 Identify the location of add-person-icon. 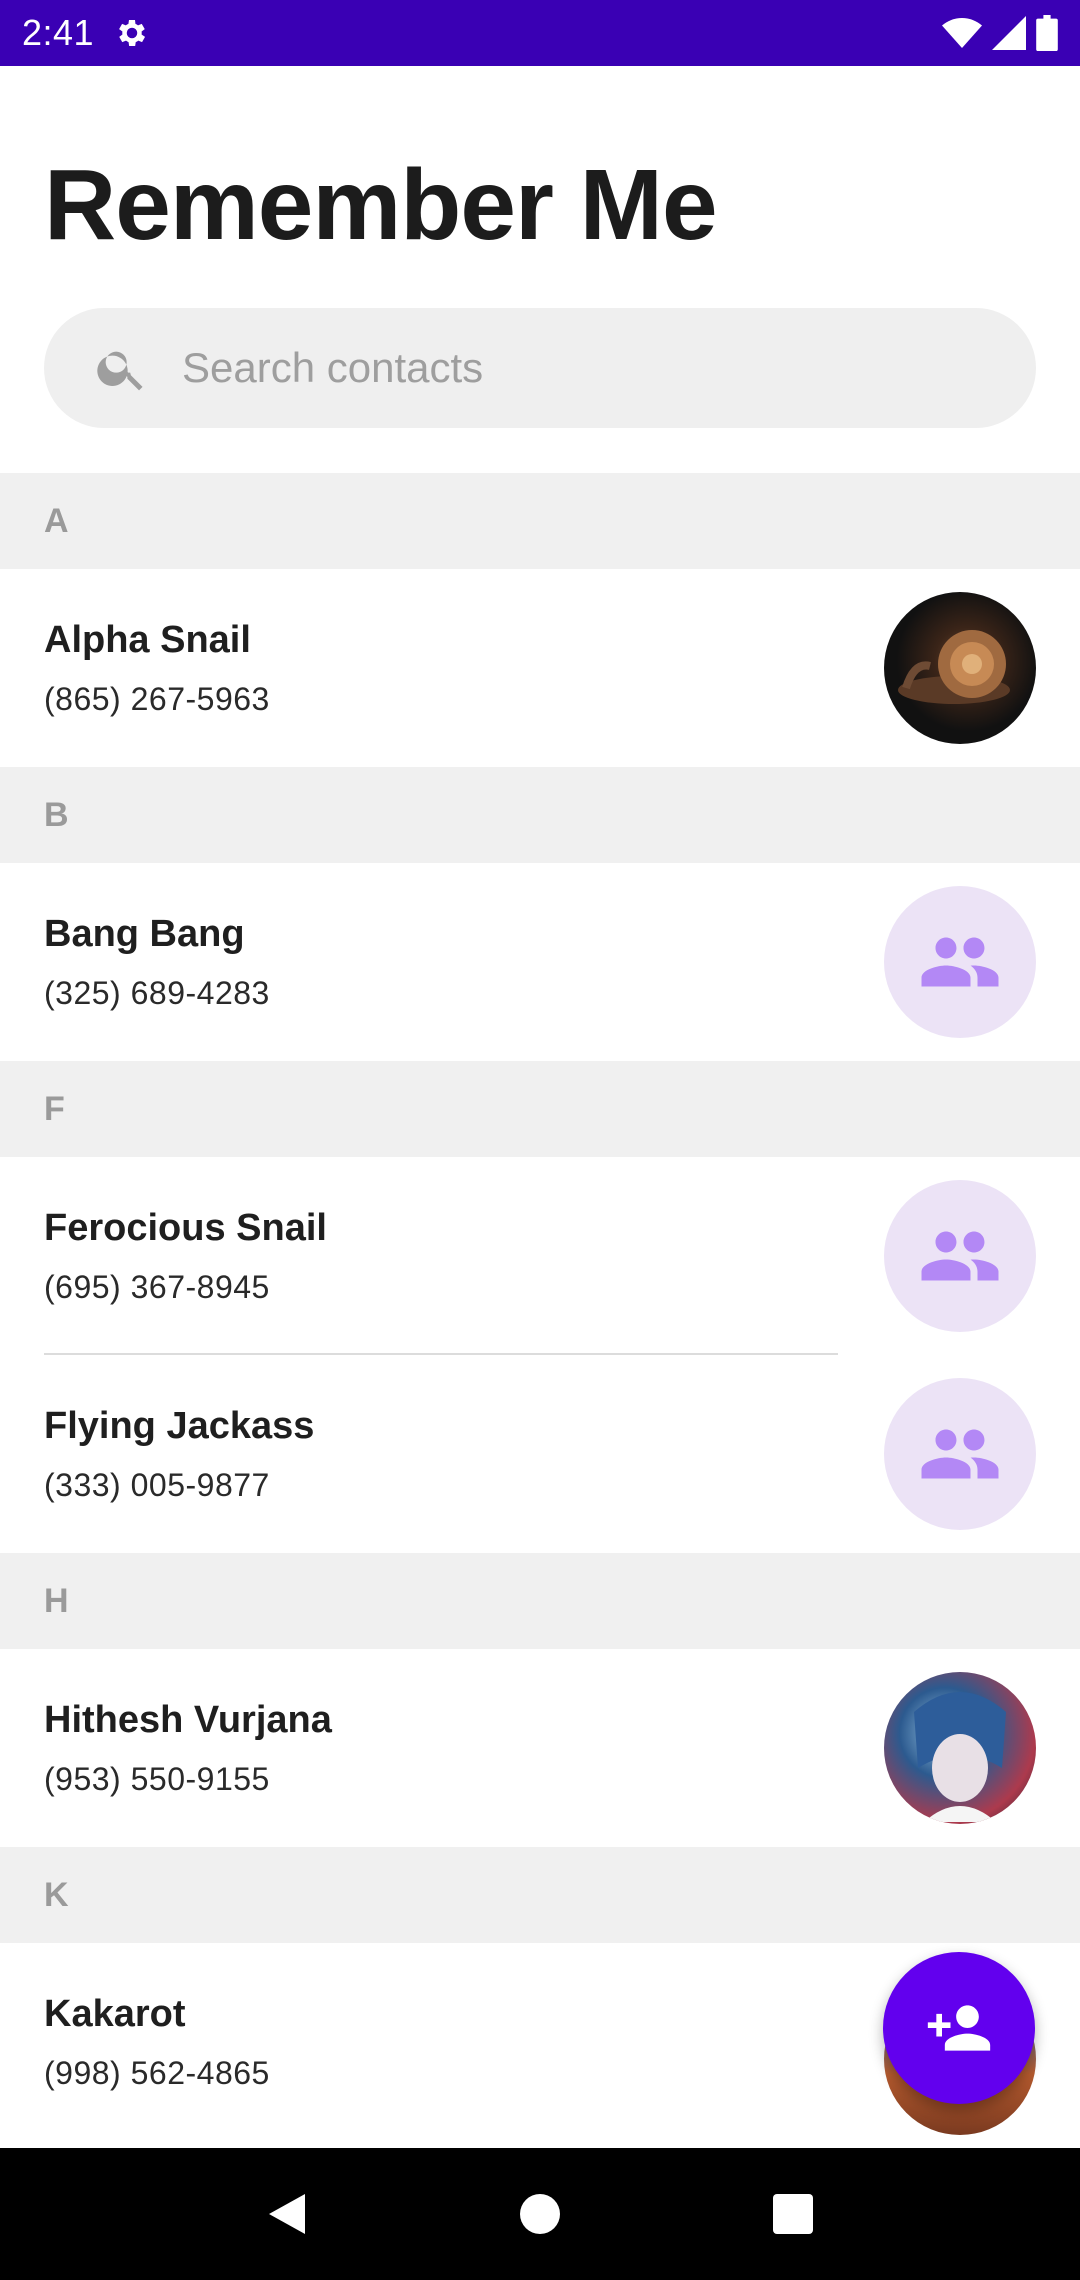
(959, 2028).